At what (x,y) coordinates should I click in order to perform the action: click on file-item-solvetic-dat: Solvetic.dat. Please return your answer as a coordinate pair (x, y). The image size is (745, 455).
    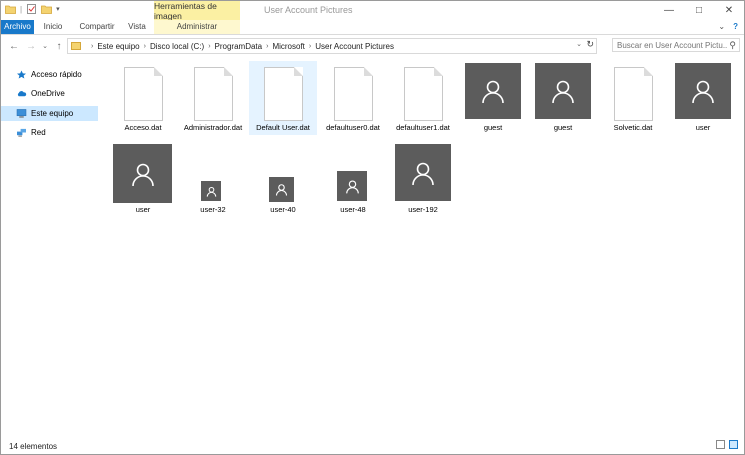
    Looking at the image, I should click on (633, 98).